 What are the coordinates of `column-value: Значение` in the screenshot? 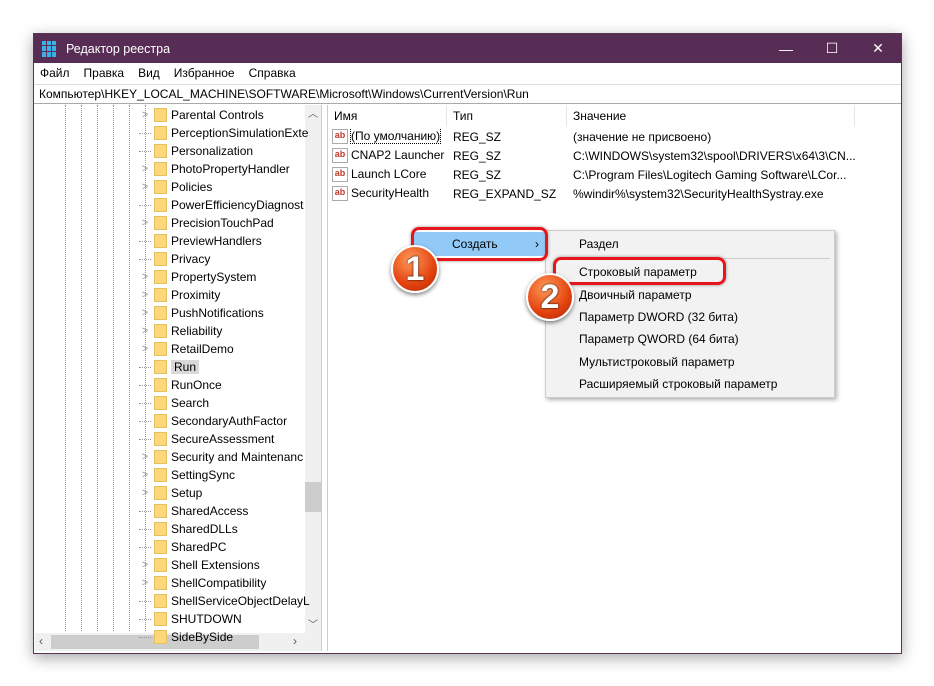 It's located at (711, 116).